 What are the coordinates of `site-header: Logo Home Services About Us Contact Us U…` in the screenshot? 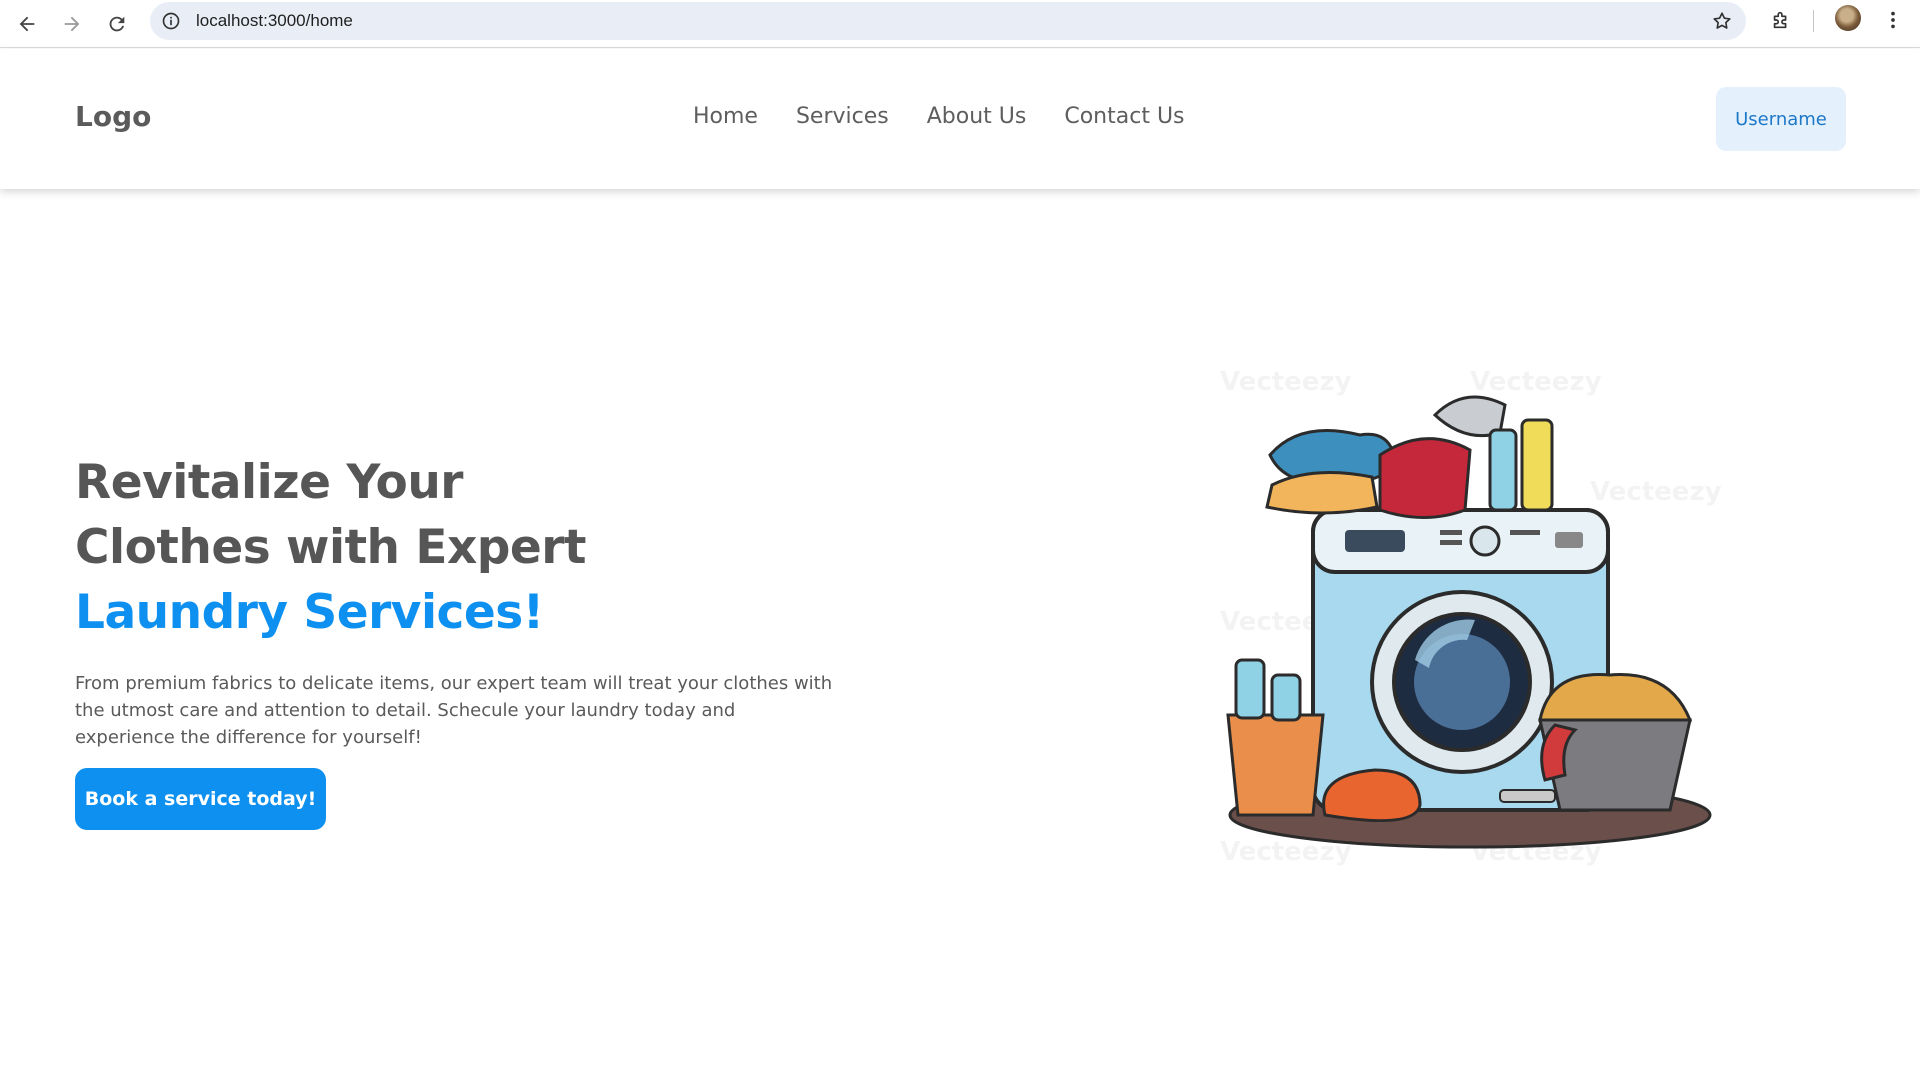 It's located at (960, 119).